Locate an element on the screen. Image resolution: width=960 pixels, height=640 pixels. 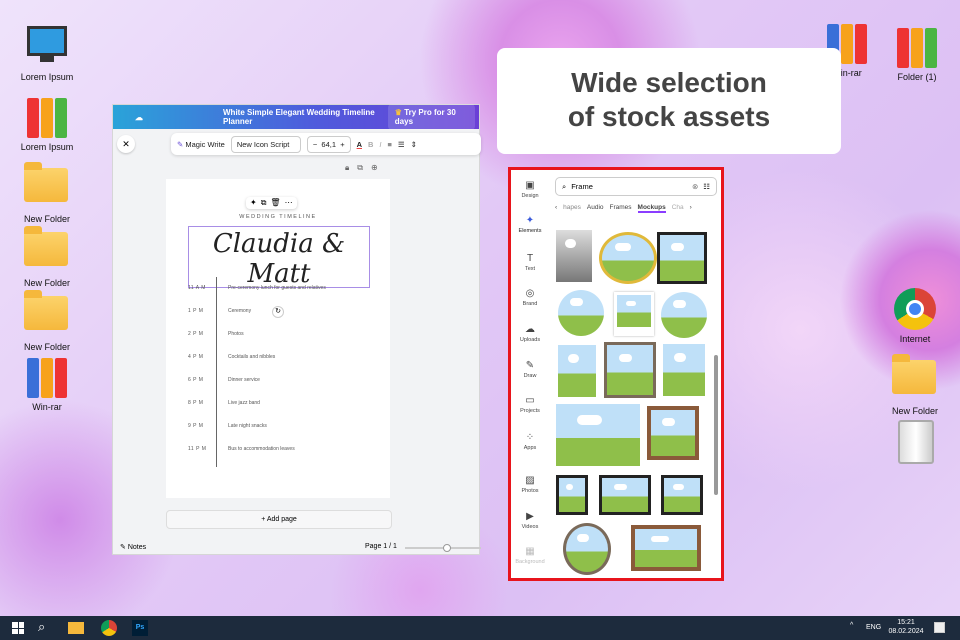
notifications-icon is located at coordinates (939, 627).